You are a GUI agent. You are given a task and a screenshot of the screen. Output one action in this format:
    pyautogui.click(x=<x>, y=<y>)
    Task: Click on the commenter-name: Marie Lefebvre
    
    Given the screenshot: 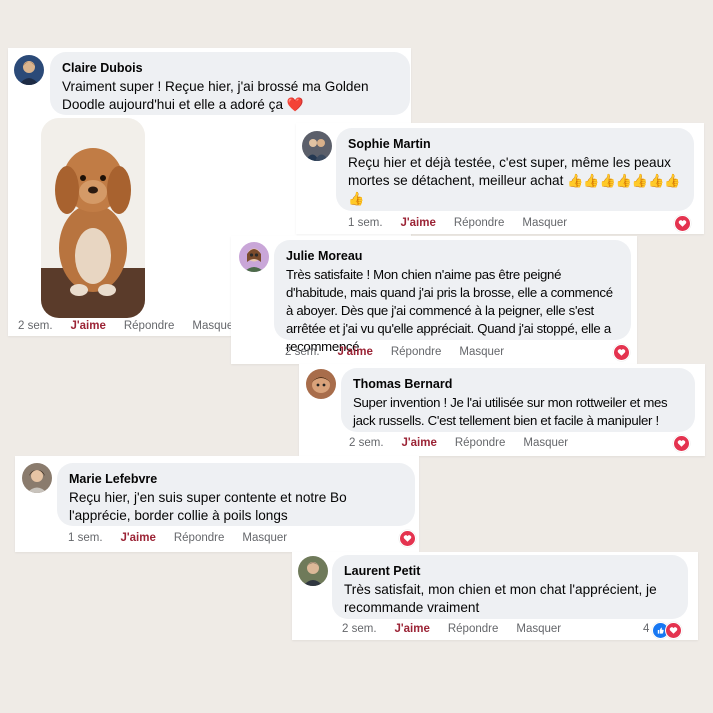 What is the action you would take?
    pyautogui.click(x=236, y=479)
    